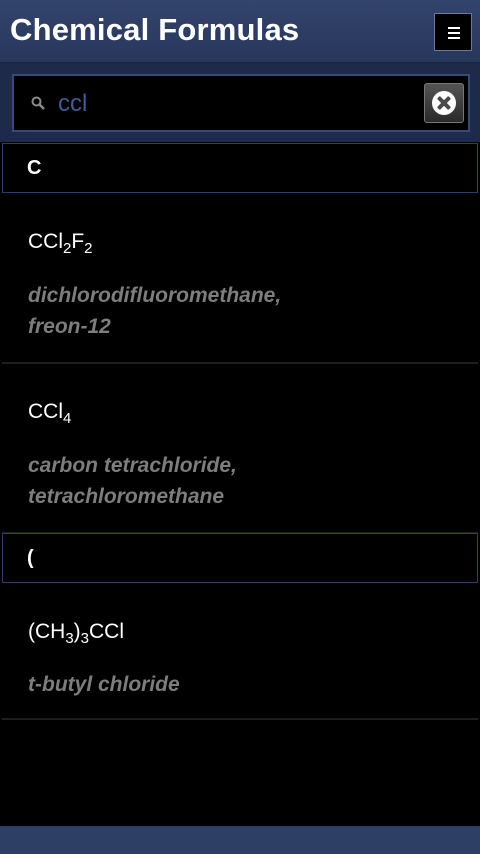  I want to click on section-letter: (, so click(30, 558).